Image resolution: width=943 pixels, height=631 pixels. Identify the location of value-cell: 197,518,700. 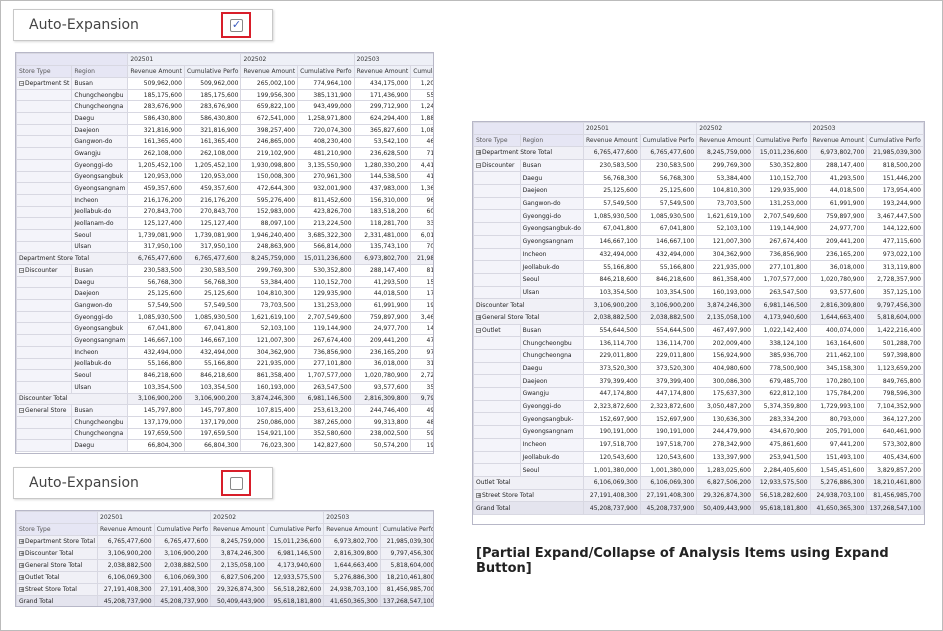
(668, 444).